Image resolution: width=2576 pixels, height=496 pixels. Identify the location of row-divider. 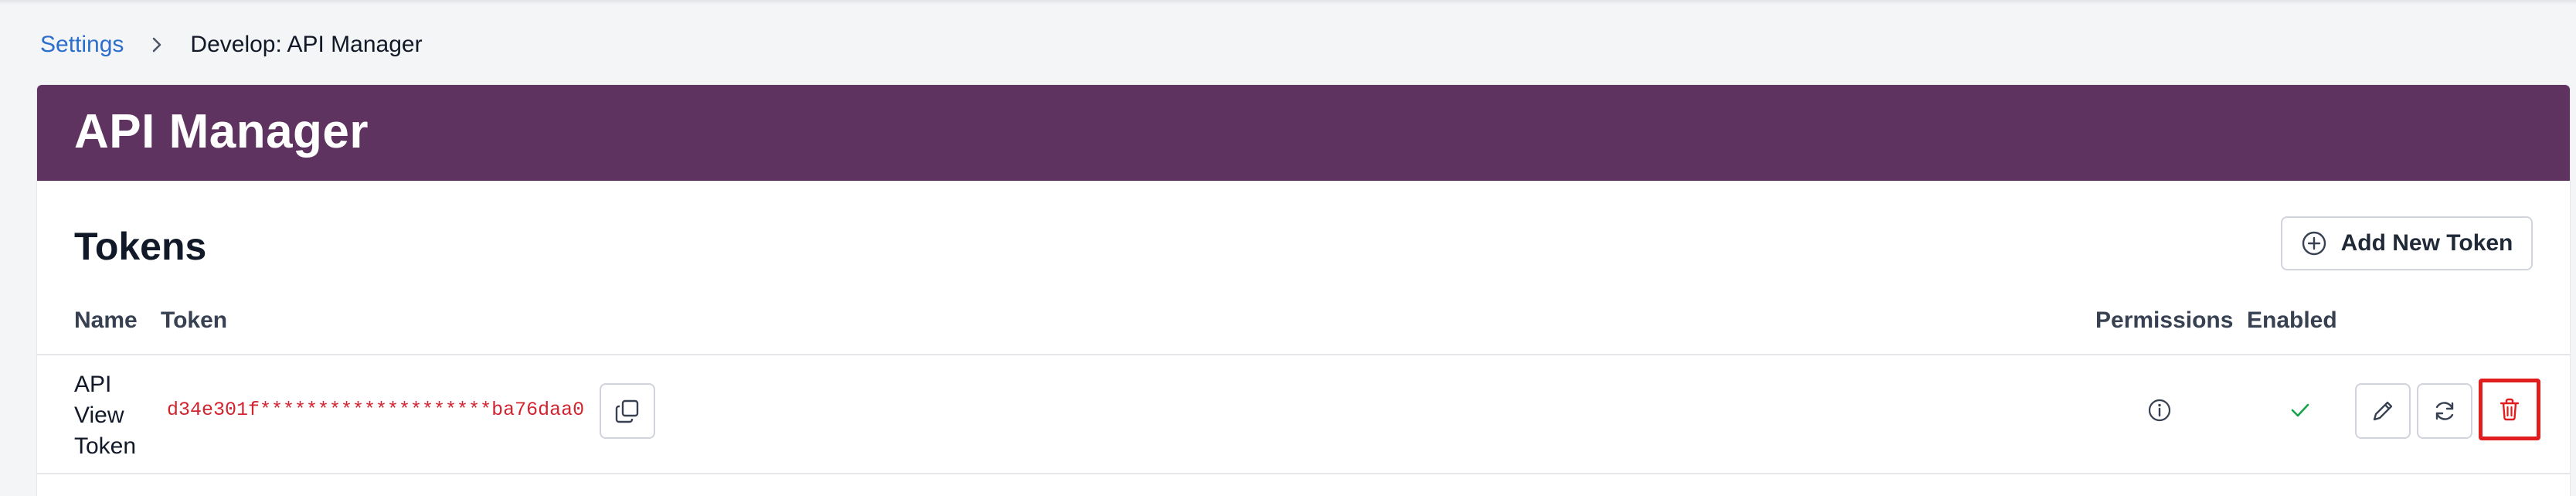
(1303, 473).